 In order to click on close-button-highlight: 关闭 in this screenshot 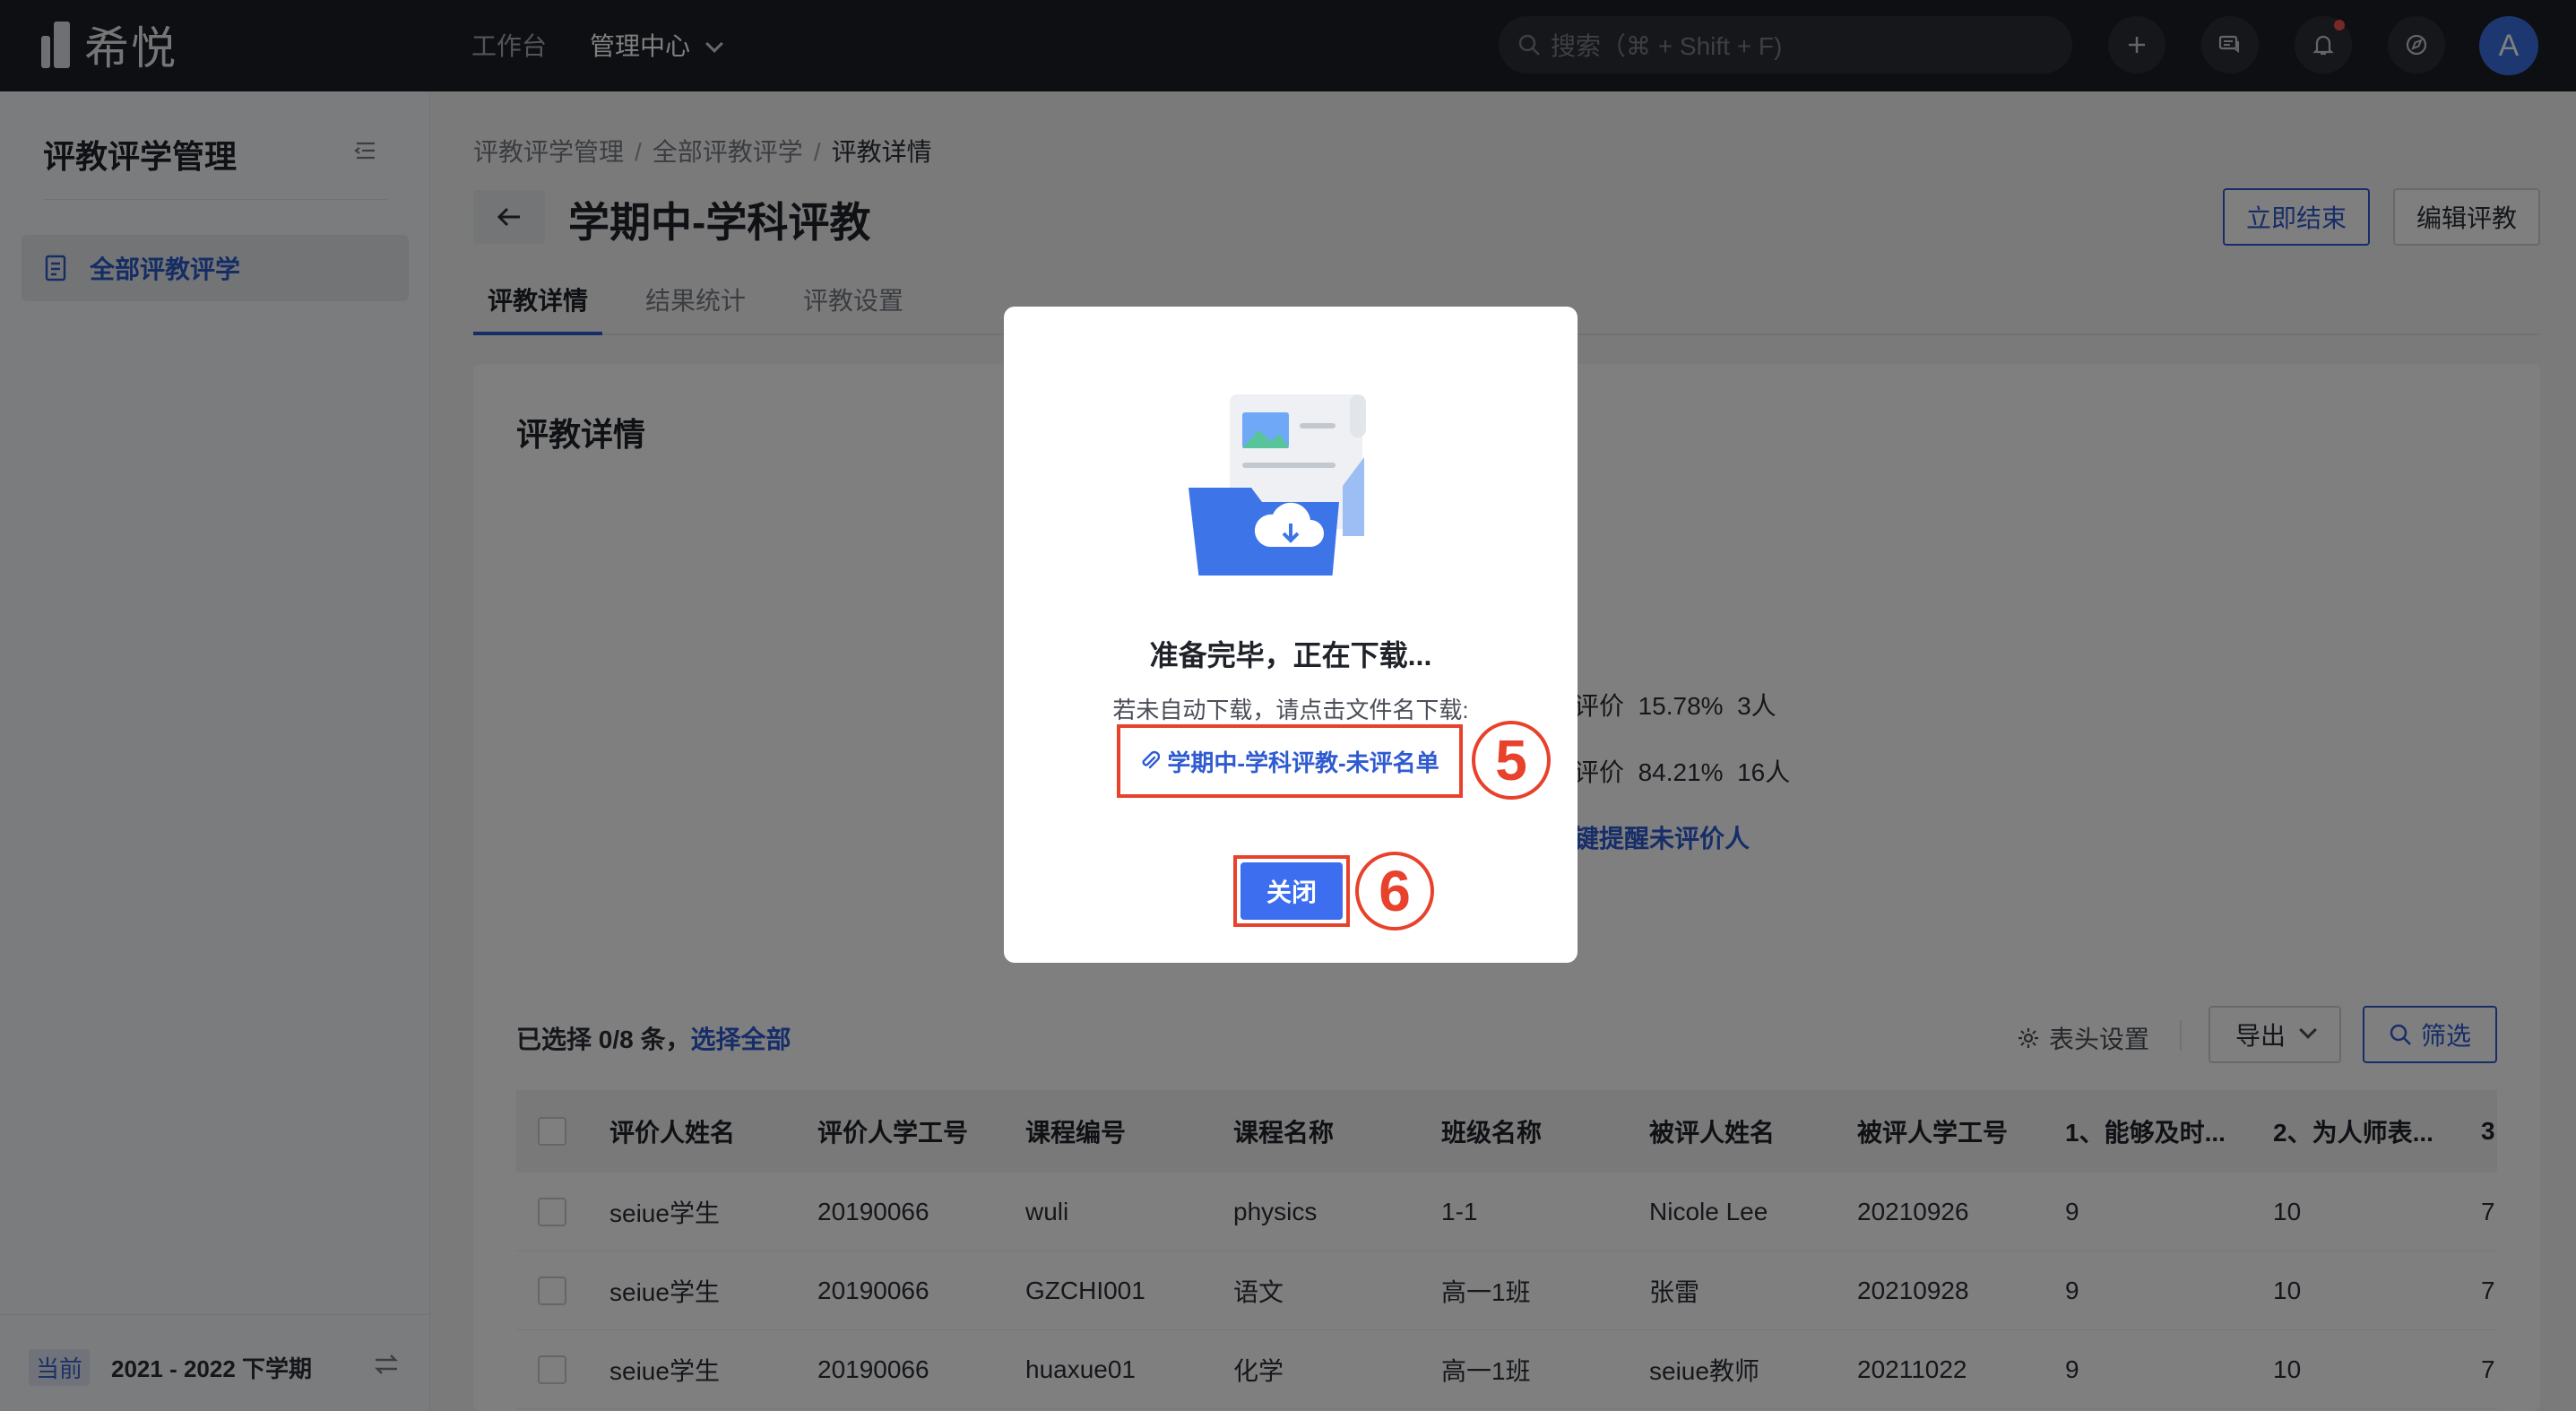, I will do `click(1291, 891)`.